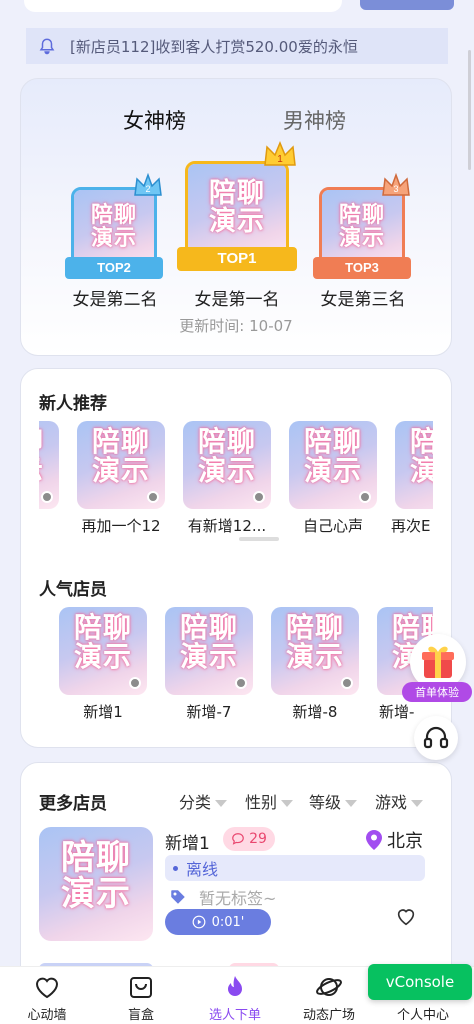 Image resolution: width=474 pixels, height=1024 pixels. I want to click on list-item-label: 再加一个12, so click(121, 526).